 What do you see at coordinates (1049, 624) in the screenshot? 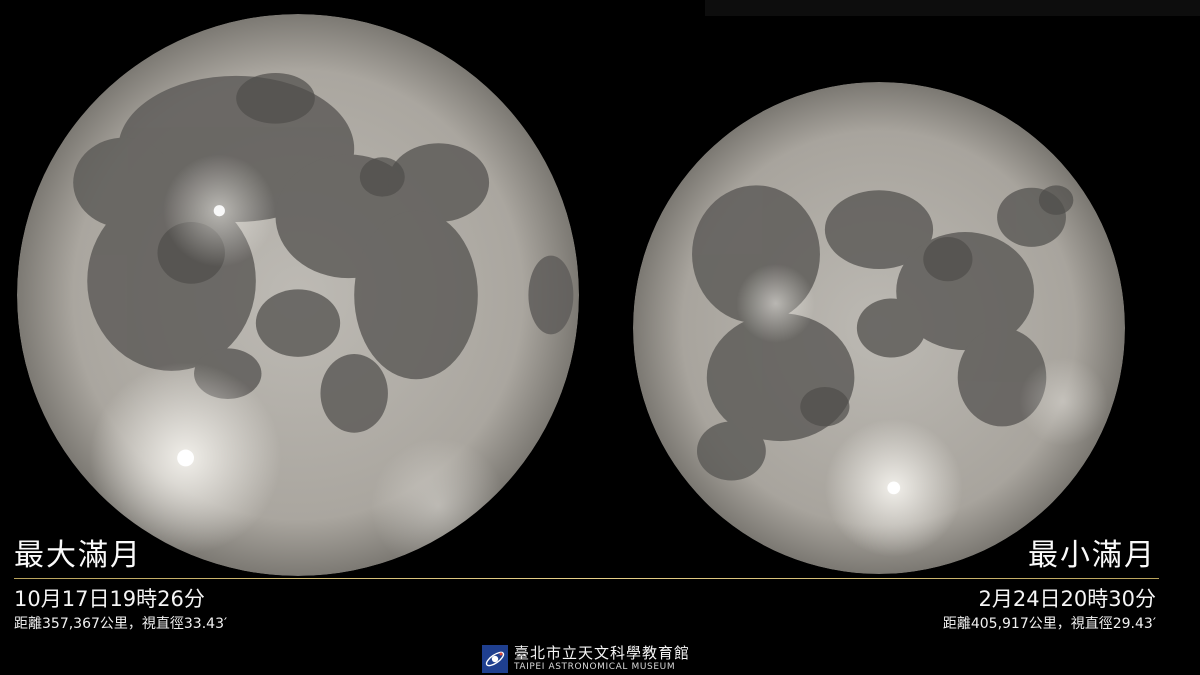
I see `min-moon-details: 距離405,917公里，視直徑29.43′` at bounding box center [1049, 624].